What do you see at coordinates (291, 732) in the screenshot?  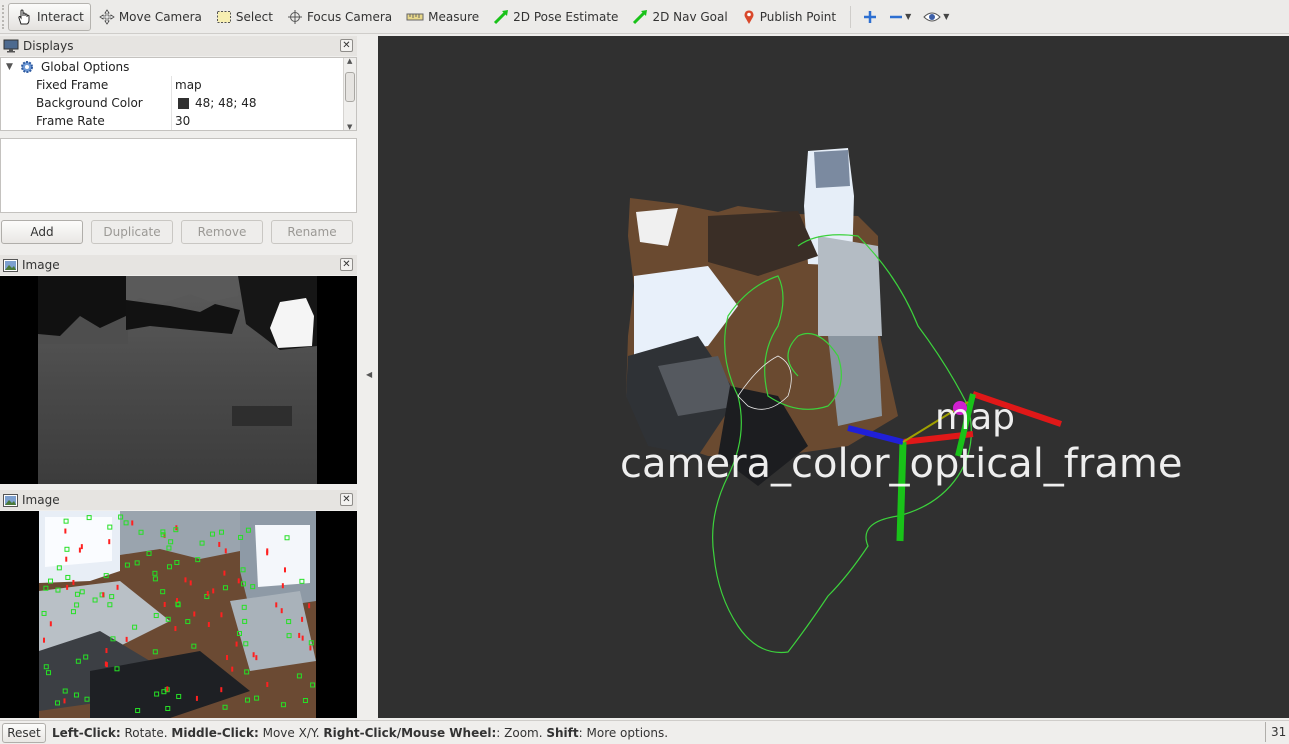 I see `middle-click-desc: Move X/Y.` at bounding box center [291, 732].